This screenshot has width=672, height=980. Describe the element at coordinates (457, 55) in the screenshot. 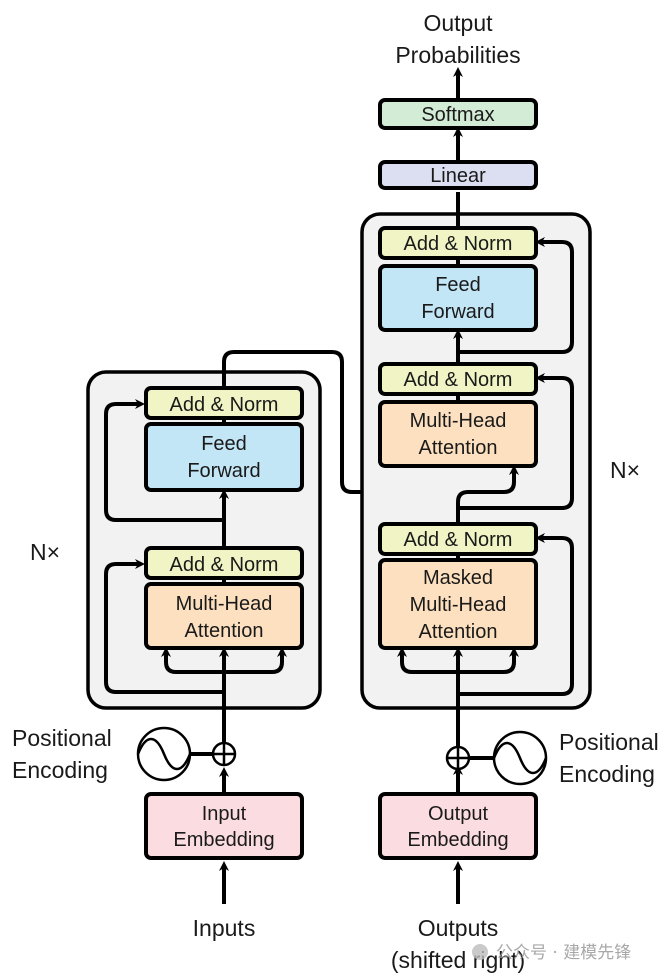

I see `output-probabilities-label-2: Probabilities` at that location.